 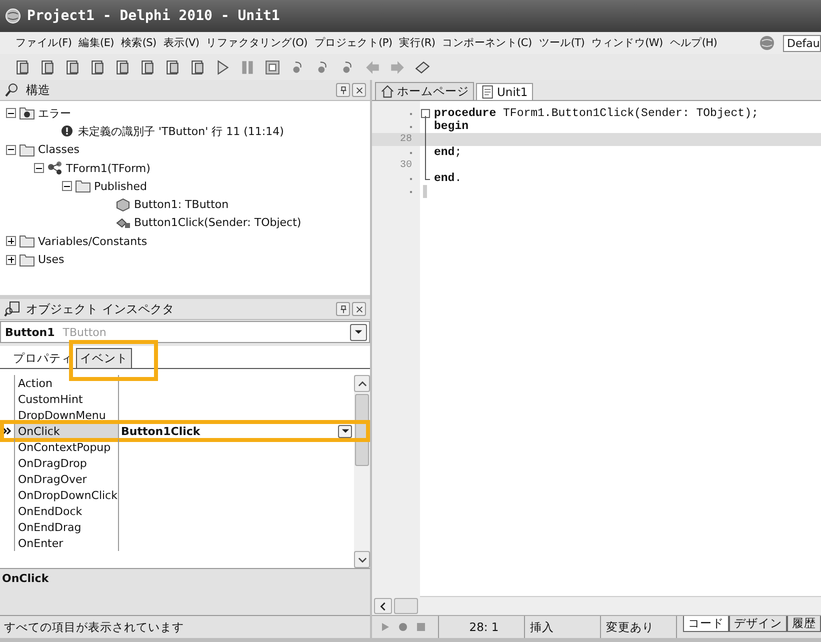 What do you see at coordinates (481, 627) in the screenshot?
I see `cursor-position: 28: 1` at bounding box center [481, 627].